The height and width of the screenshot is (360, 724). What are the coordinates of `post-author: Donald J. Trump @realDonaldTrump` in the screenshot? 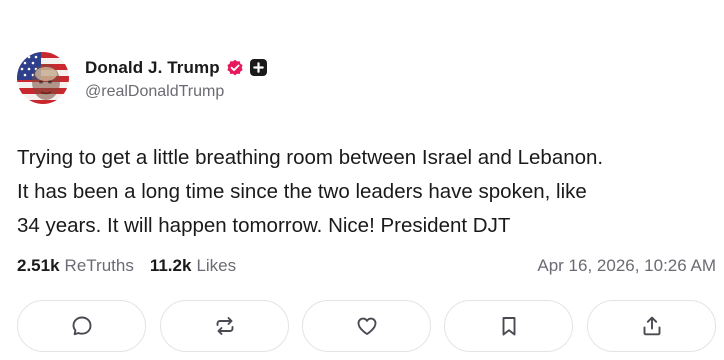 It's located at (142, 78).